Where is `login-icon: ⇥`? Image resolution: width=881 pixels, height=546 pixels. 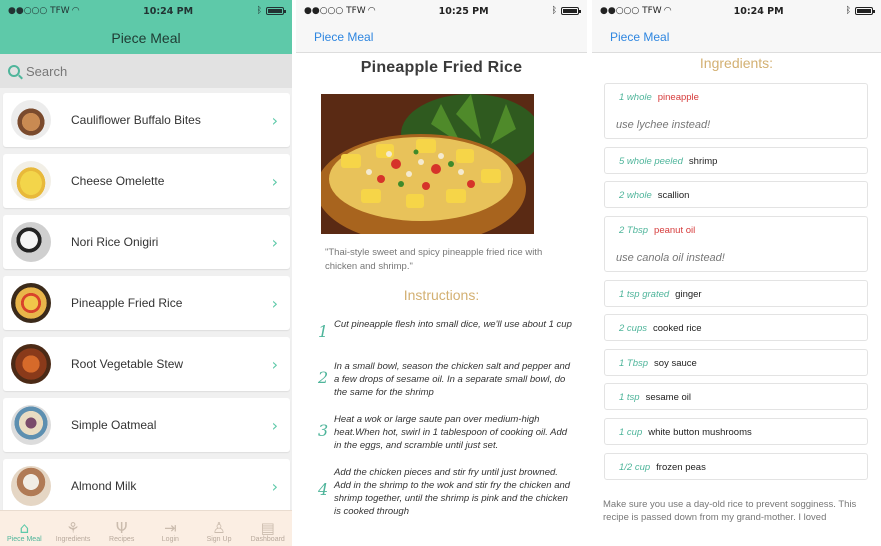 login-icon: ⇥ is located at coordinates (170, 528).